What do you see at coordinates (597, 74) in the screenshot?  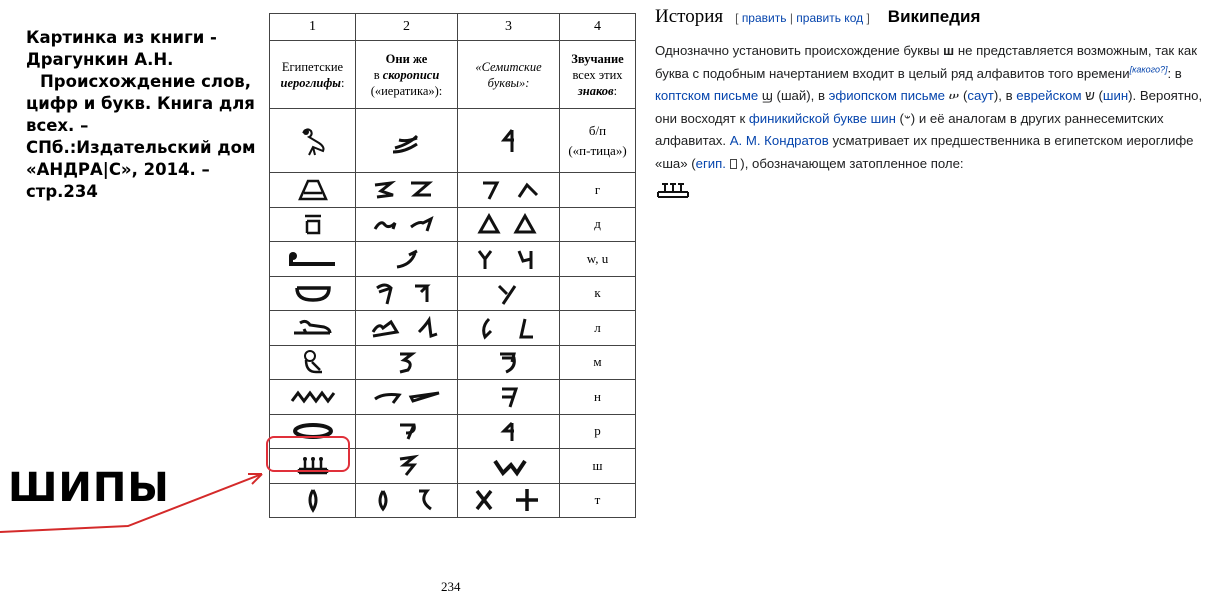 I see `header-sound: Звучание всех этих знаков:` at bounding box center [597, 74].